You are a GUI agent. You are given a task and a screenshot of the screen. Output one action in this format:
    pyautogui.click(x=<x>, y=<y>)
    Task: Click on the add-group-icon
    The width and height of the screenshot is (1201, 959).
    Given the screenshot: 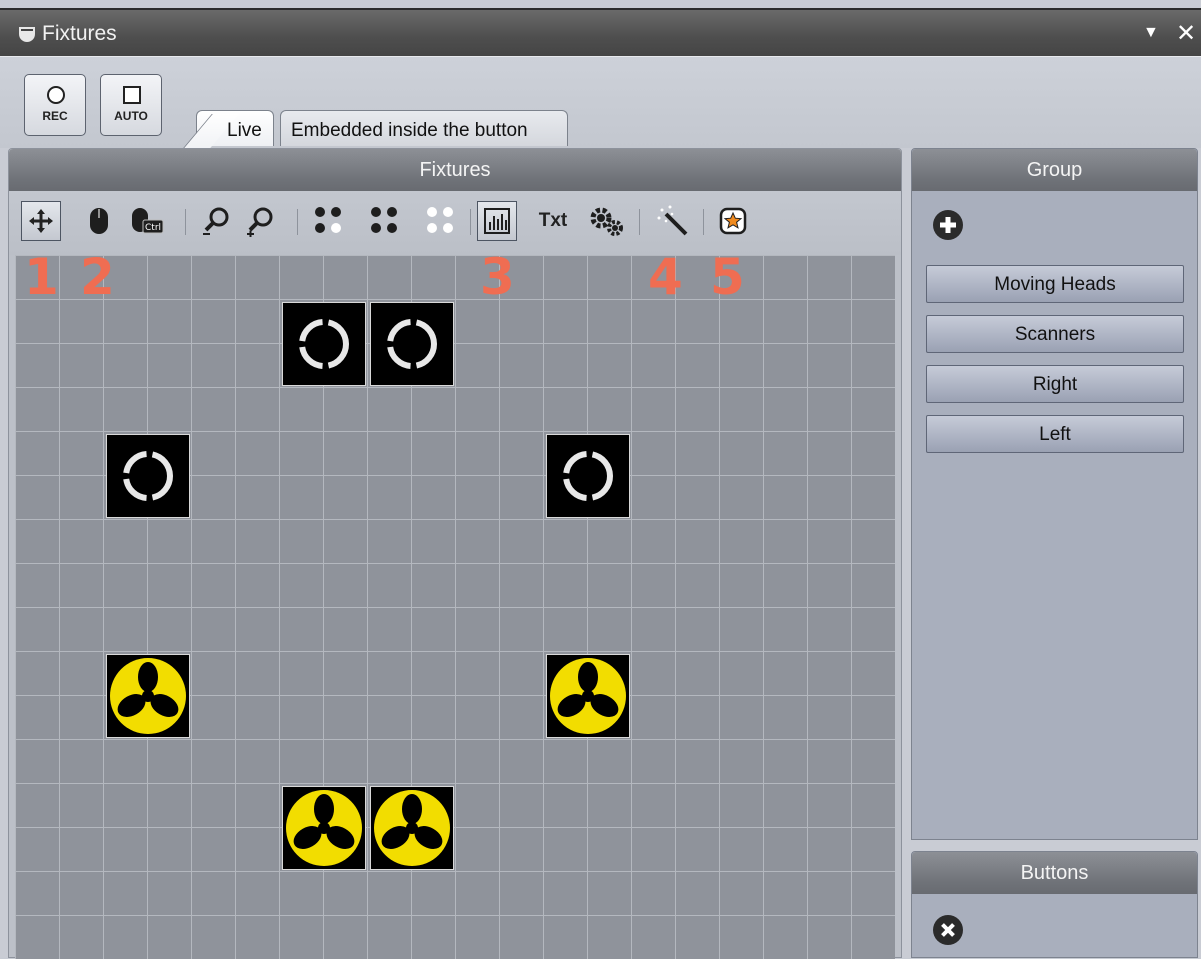 What is the action you would take?
    pyautogui.click(x=948, y=225)
    